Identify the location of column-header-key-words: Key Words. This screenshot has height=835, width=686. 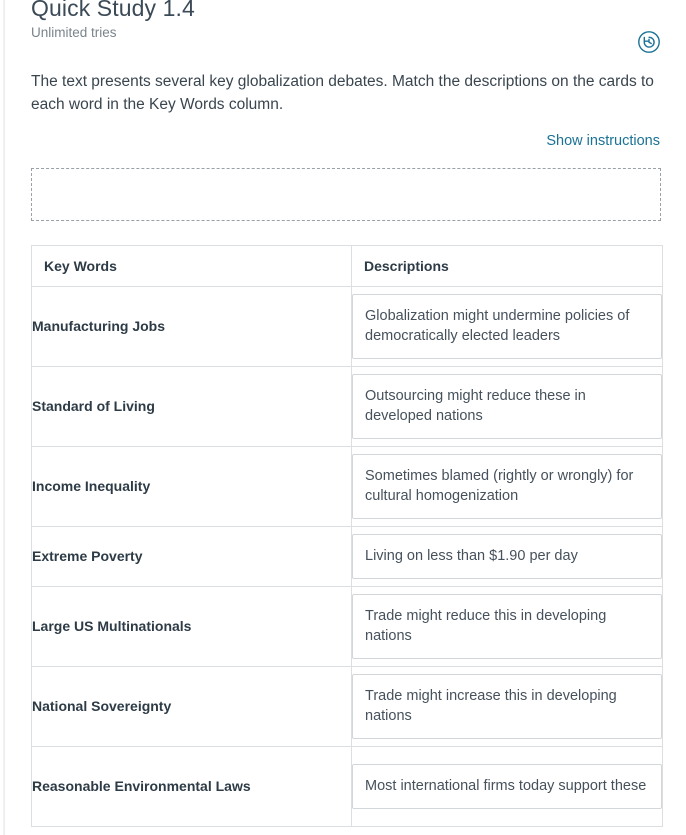
(191, 266).